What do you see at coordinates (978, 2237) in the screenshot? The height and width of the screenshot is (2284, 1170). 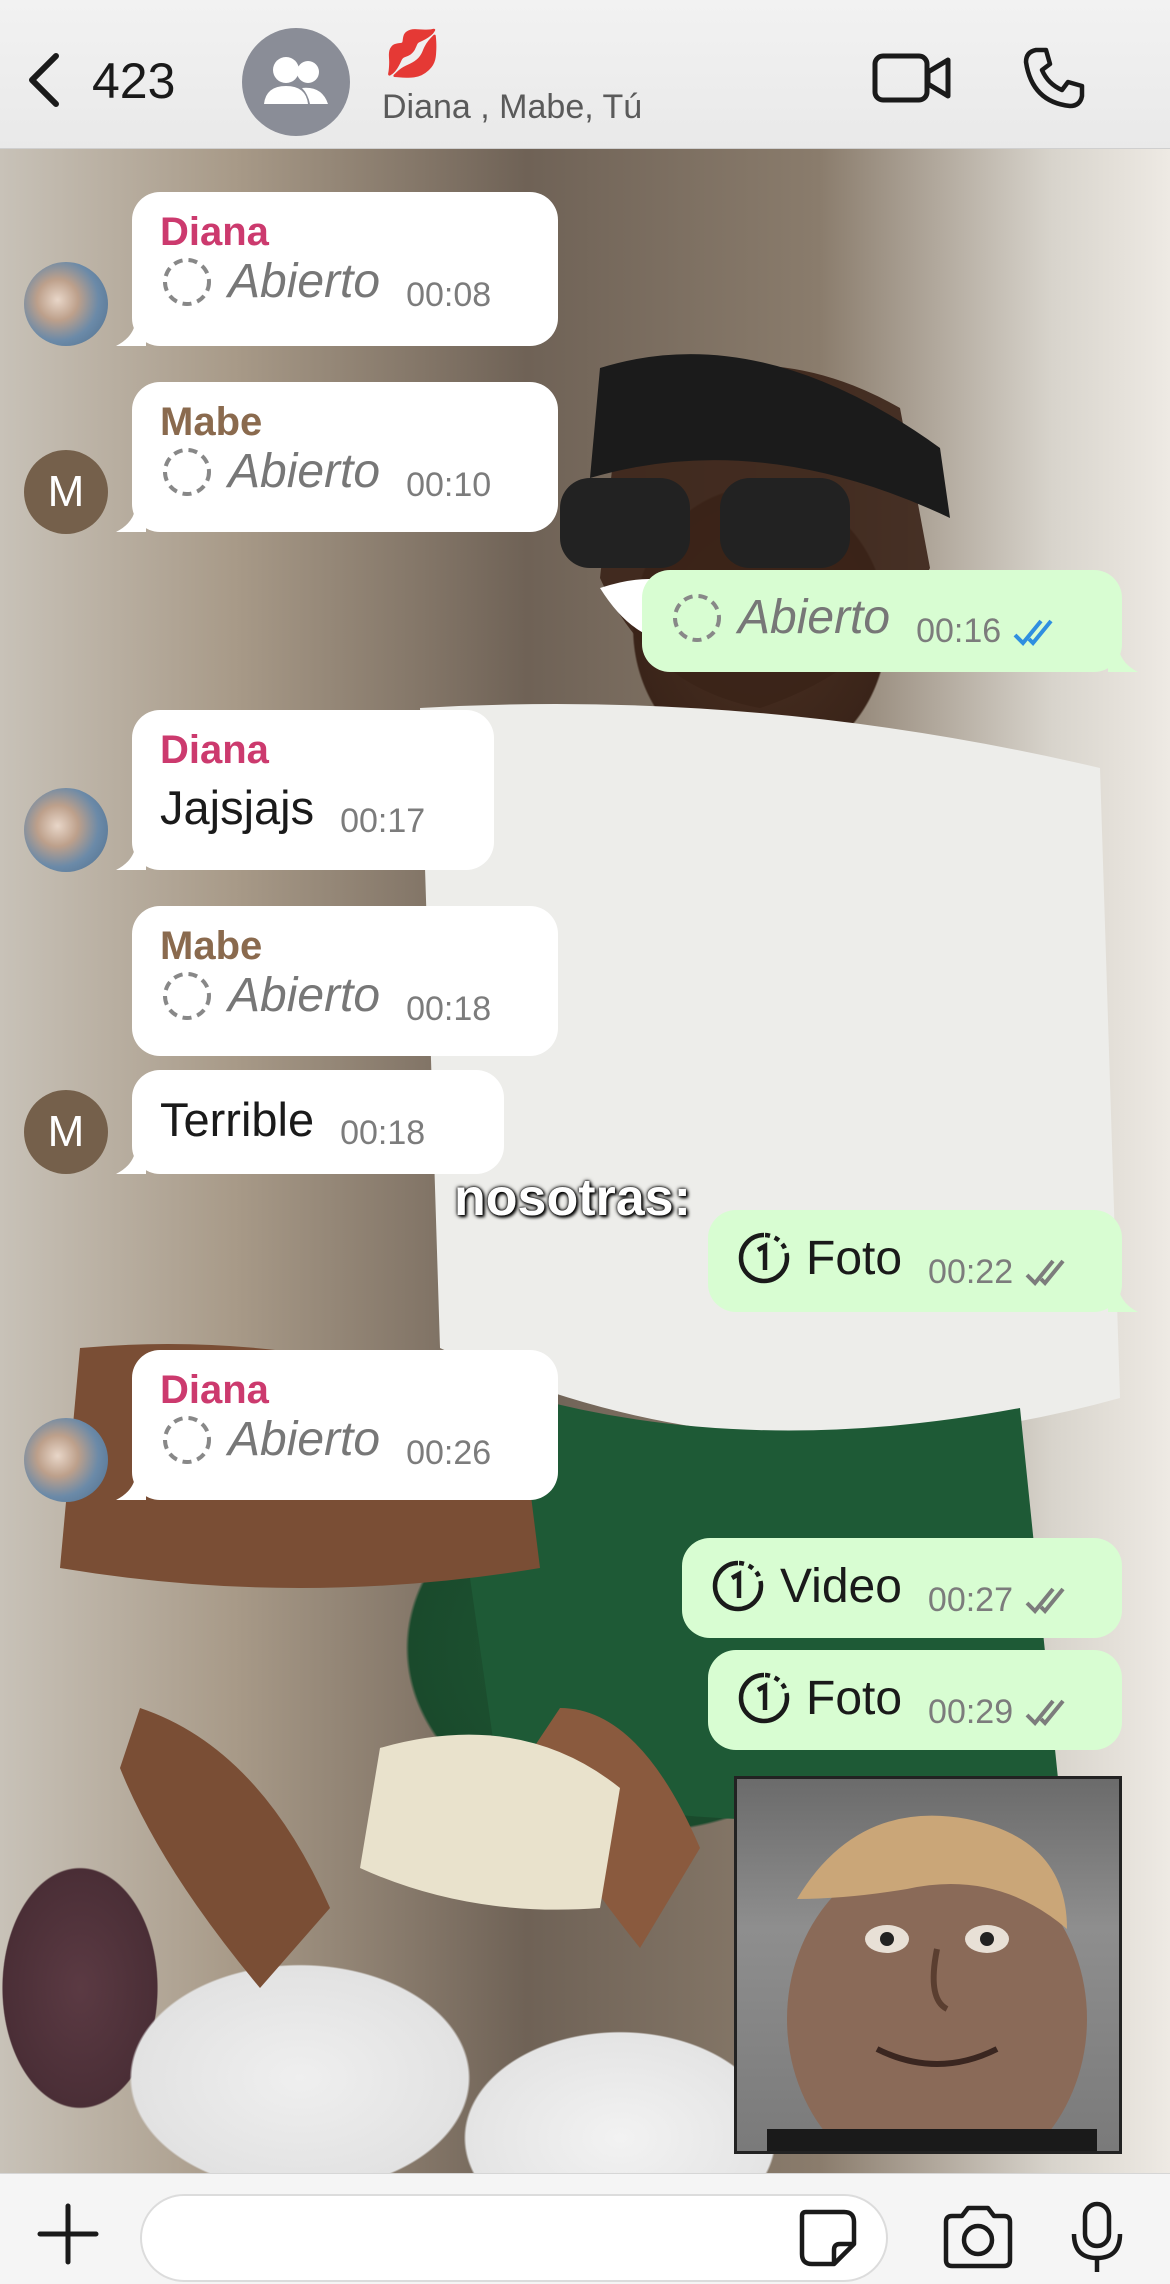 I see `camera-icon` at bounding box center [978, 2237].